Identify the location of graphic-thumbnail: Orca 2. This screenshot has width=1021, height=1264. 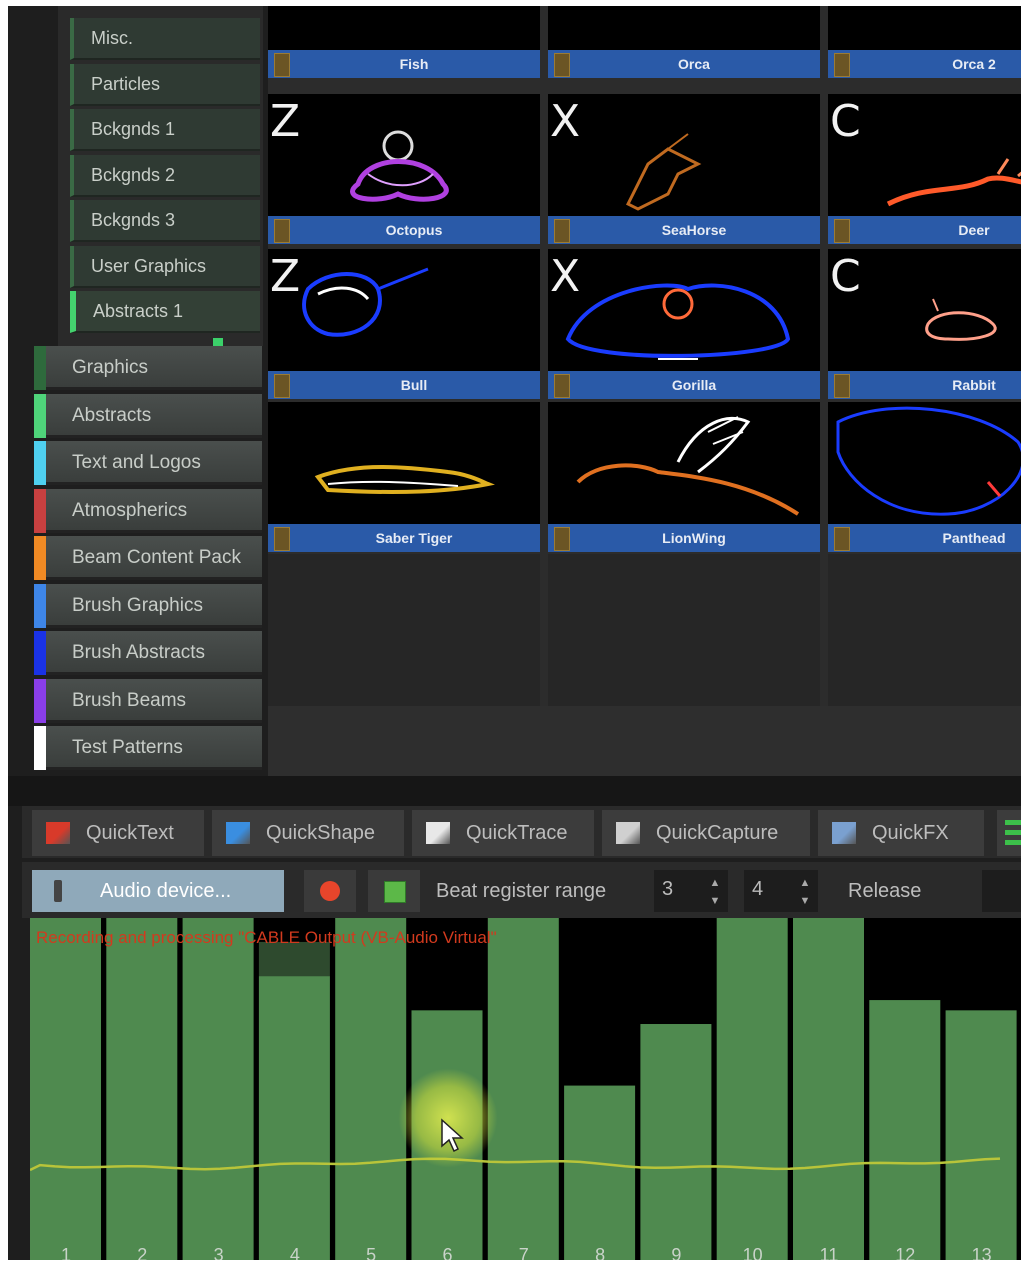
(924, 42).